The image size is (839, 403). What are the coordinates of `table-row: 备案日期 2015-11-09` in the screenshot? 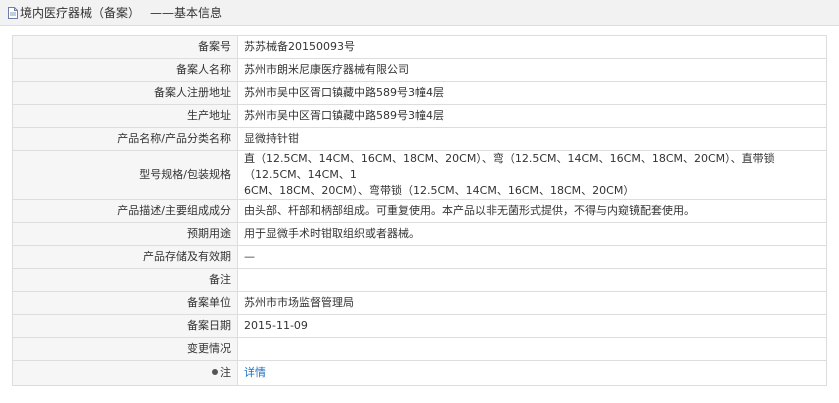 It's located at (419, 326).